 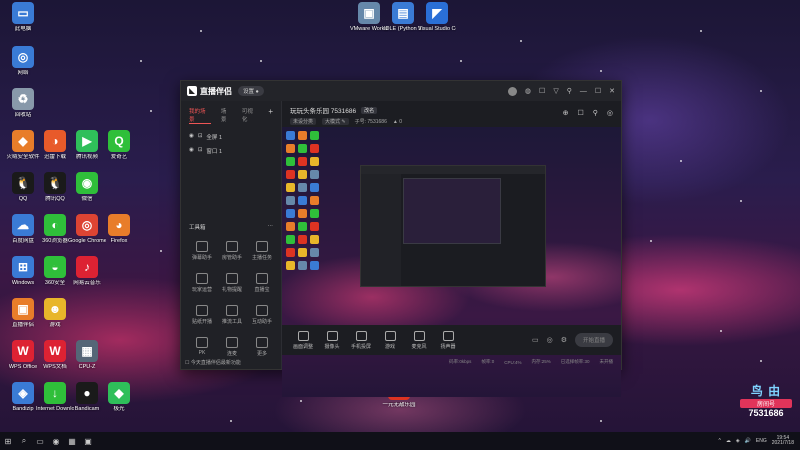 What do you see at coordinates (419, 340) in the screenshot?
I see `control-button: 麦克风` at bounding box center [419, 340].